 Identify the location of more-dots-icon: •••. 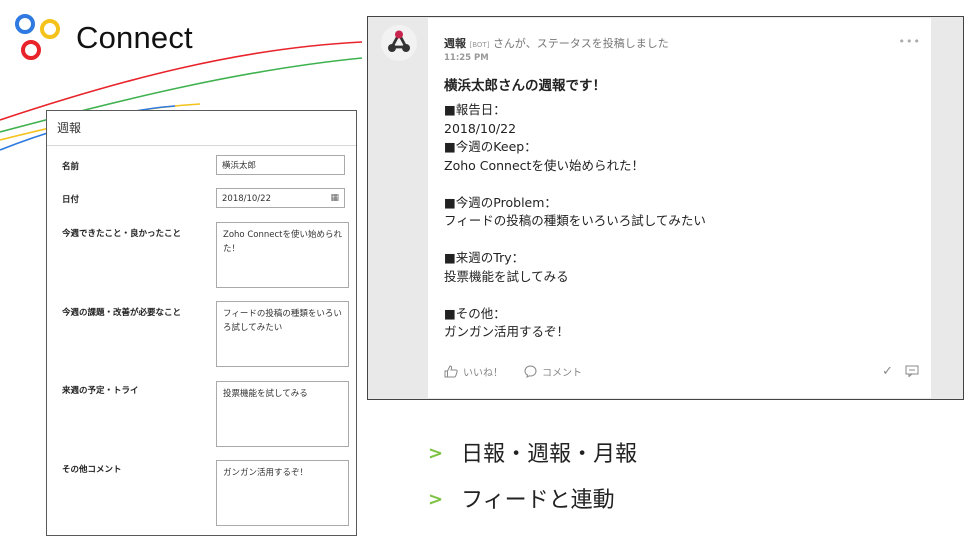
(910, 41).